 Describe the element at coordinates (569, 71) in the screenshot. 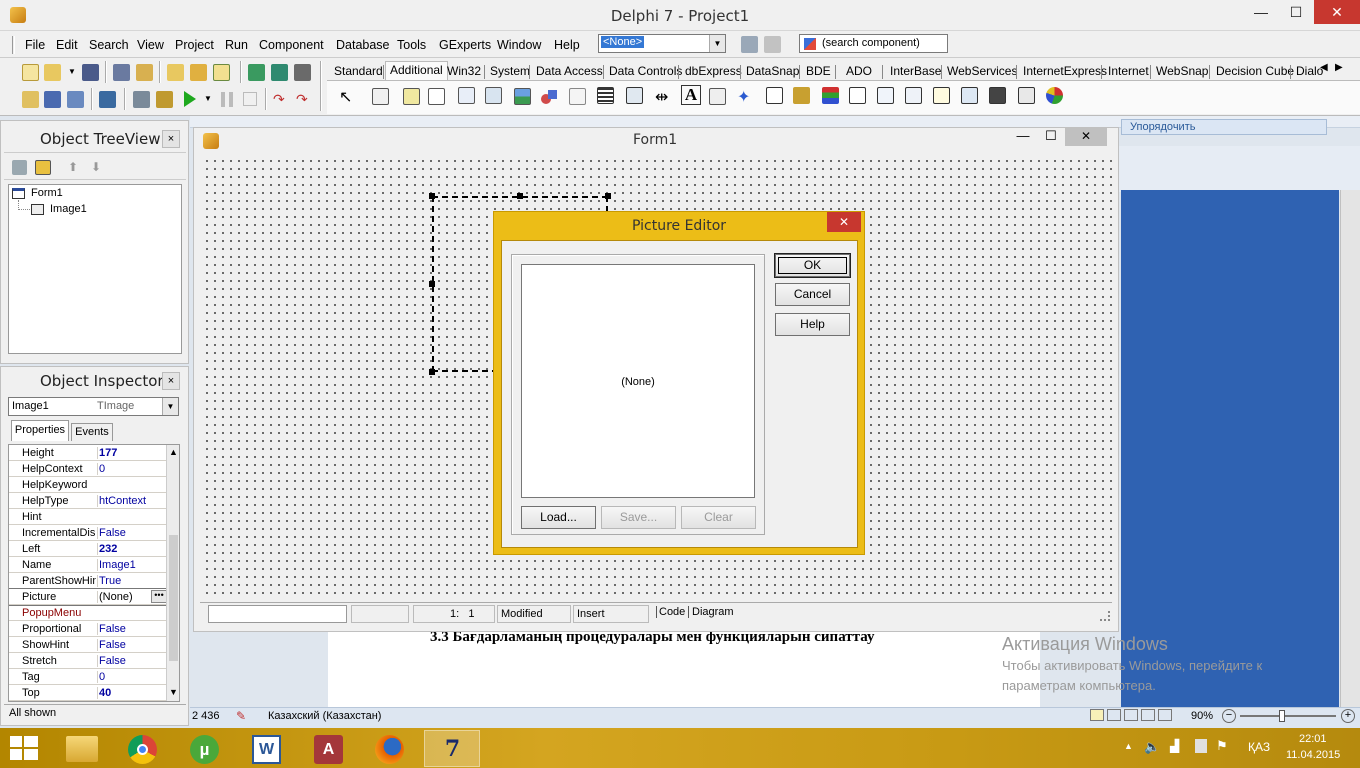

I see `palette-tab-data-access: Data Access` at that location.